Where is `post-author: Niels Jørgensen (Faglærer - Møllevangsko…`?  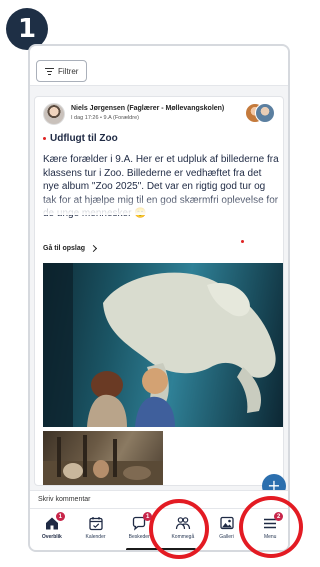
post-author: Niels Jørgensen (Faglærer - Møllevangsko… is located at coordinates (148, 108).